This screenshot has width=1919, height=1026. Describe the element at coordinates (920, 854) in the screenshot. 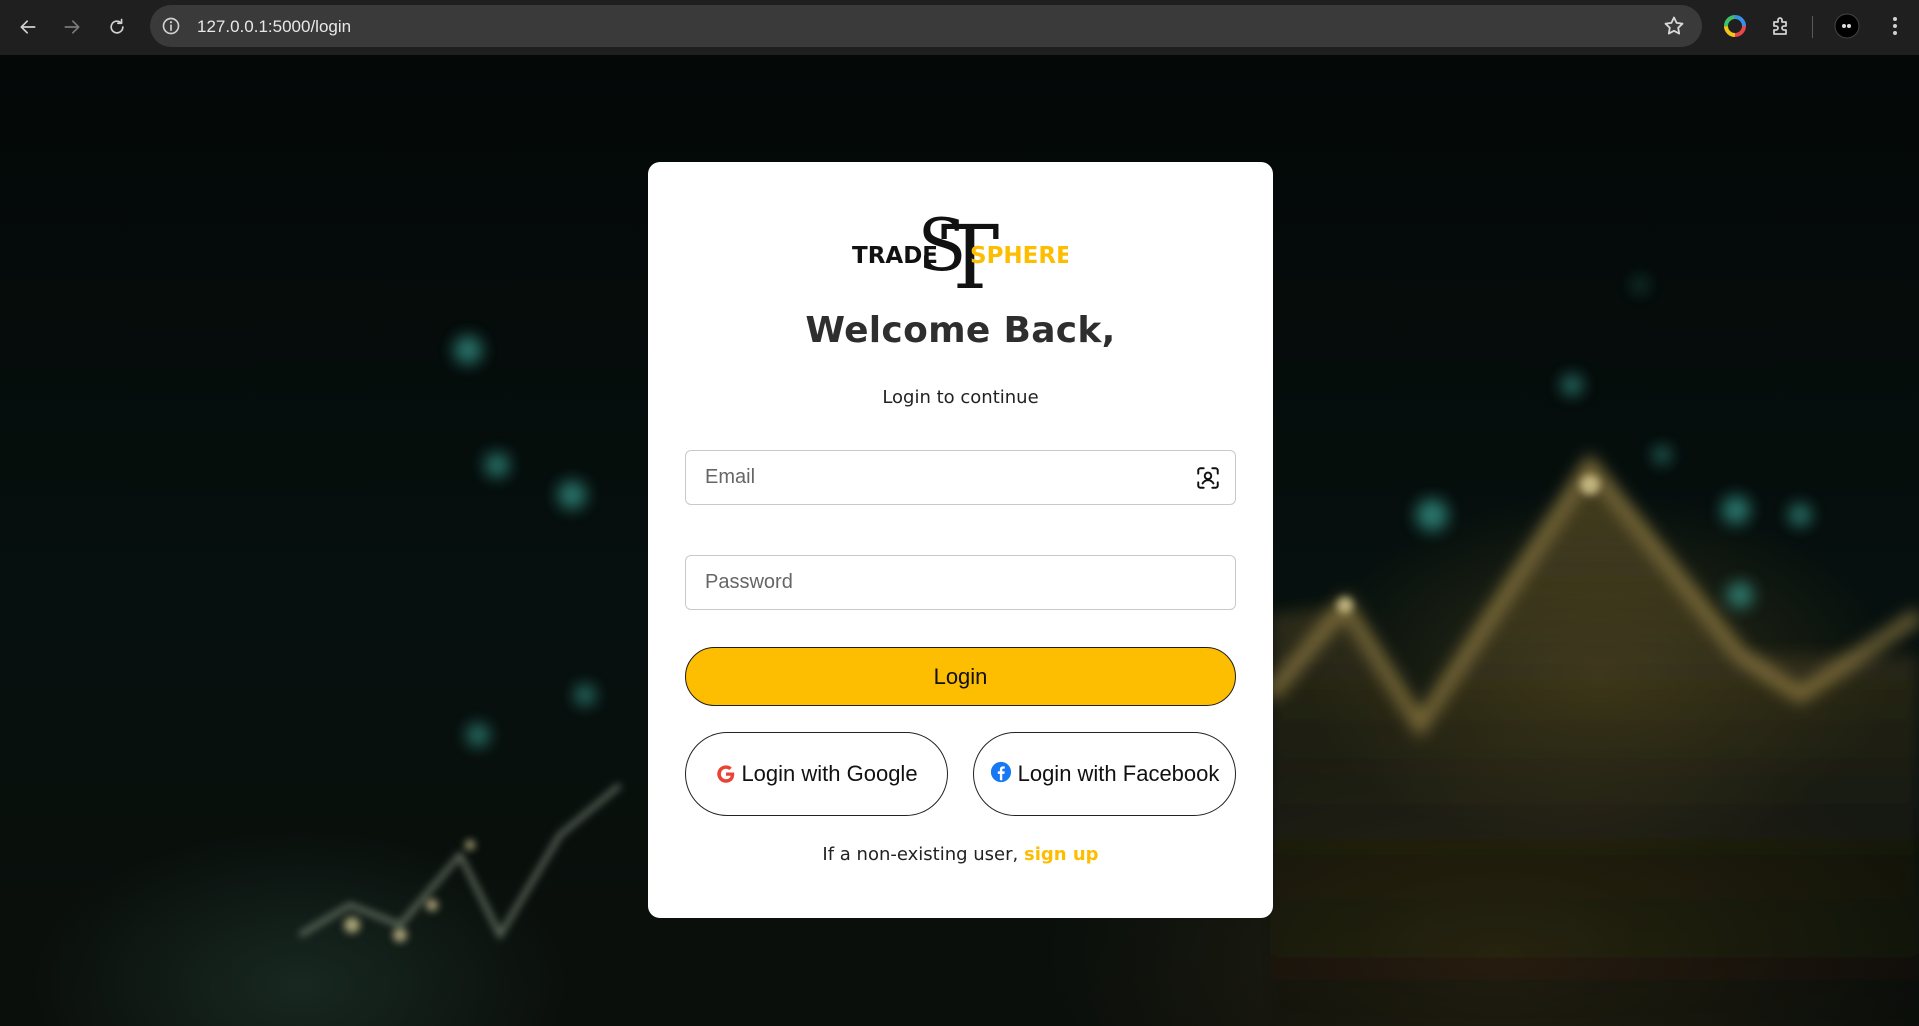

I see `signup-prefix: If a non-existing user,` at that location.